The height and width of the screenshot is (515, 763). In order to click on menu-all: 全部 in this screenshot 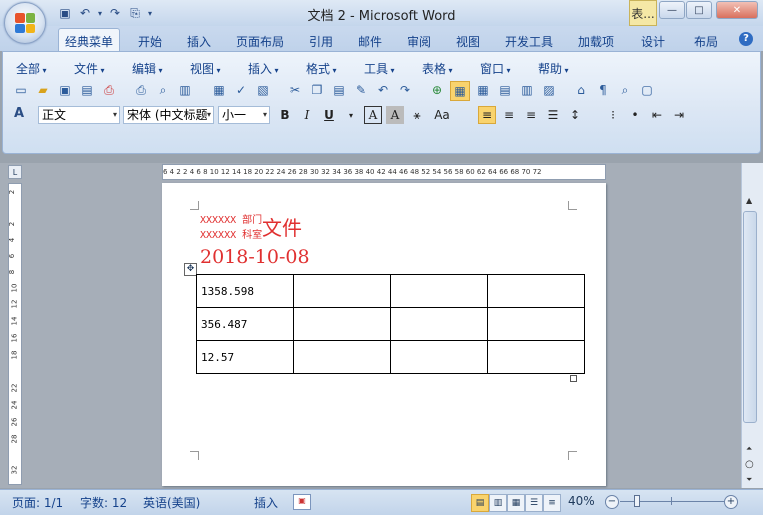, I will do `click(31, 68)`.